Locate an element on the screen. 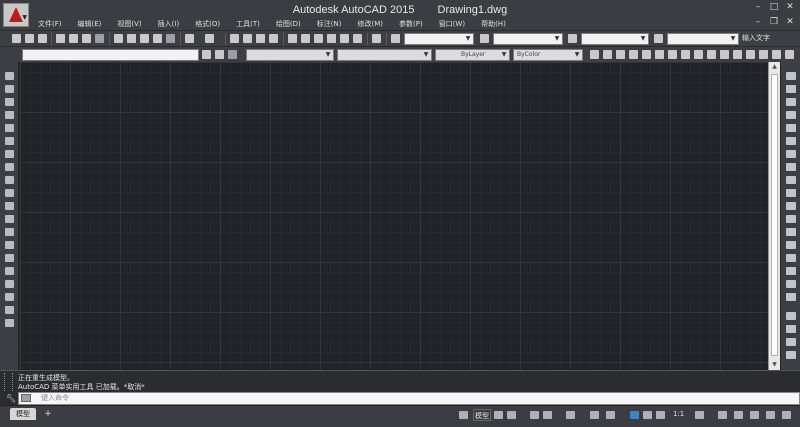  workspace-gear-icon is located at coordinates (699, 415).